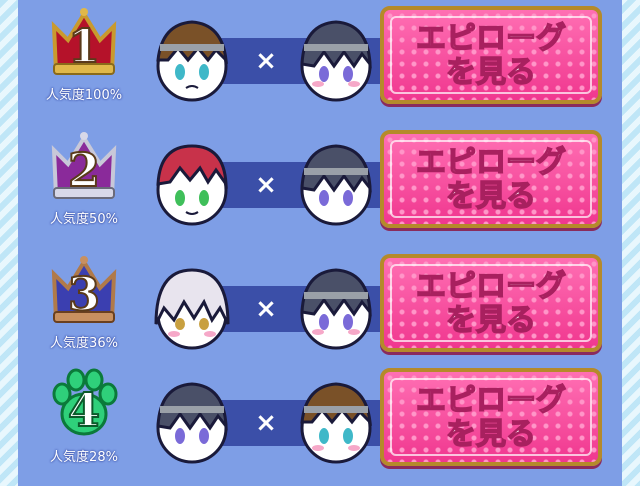 The image size is (640, 486). Describe the element at coordinates (84, 170) in the screenshot. I see `rank-number: 2` at that location.